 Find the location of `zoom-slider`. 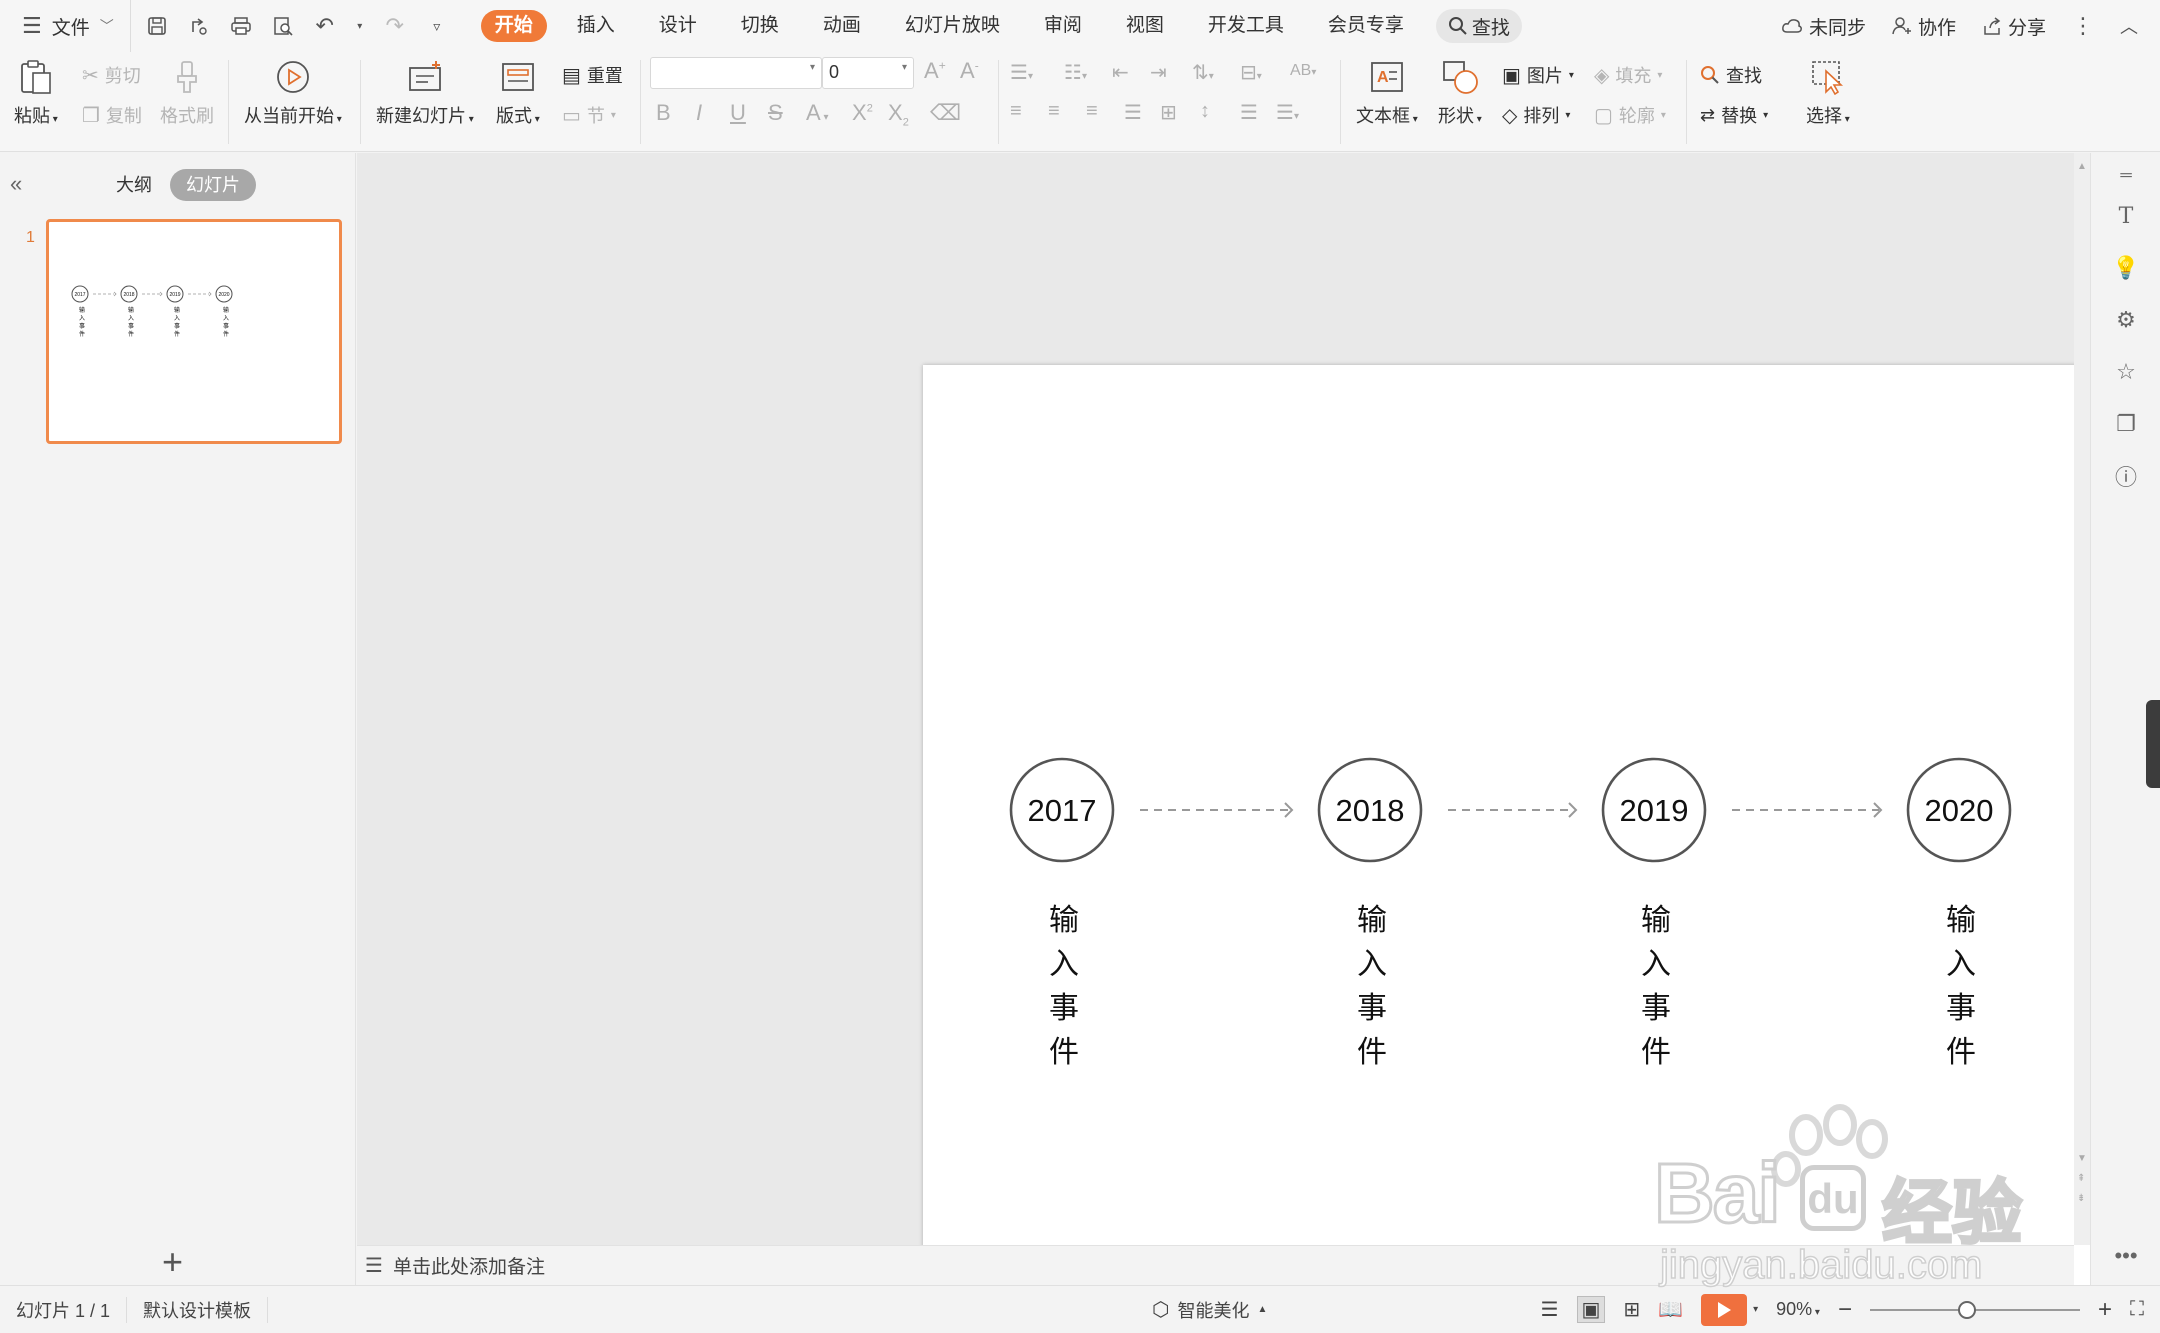

zoom-slider is located at coordinates (1974, 1309).